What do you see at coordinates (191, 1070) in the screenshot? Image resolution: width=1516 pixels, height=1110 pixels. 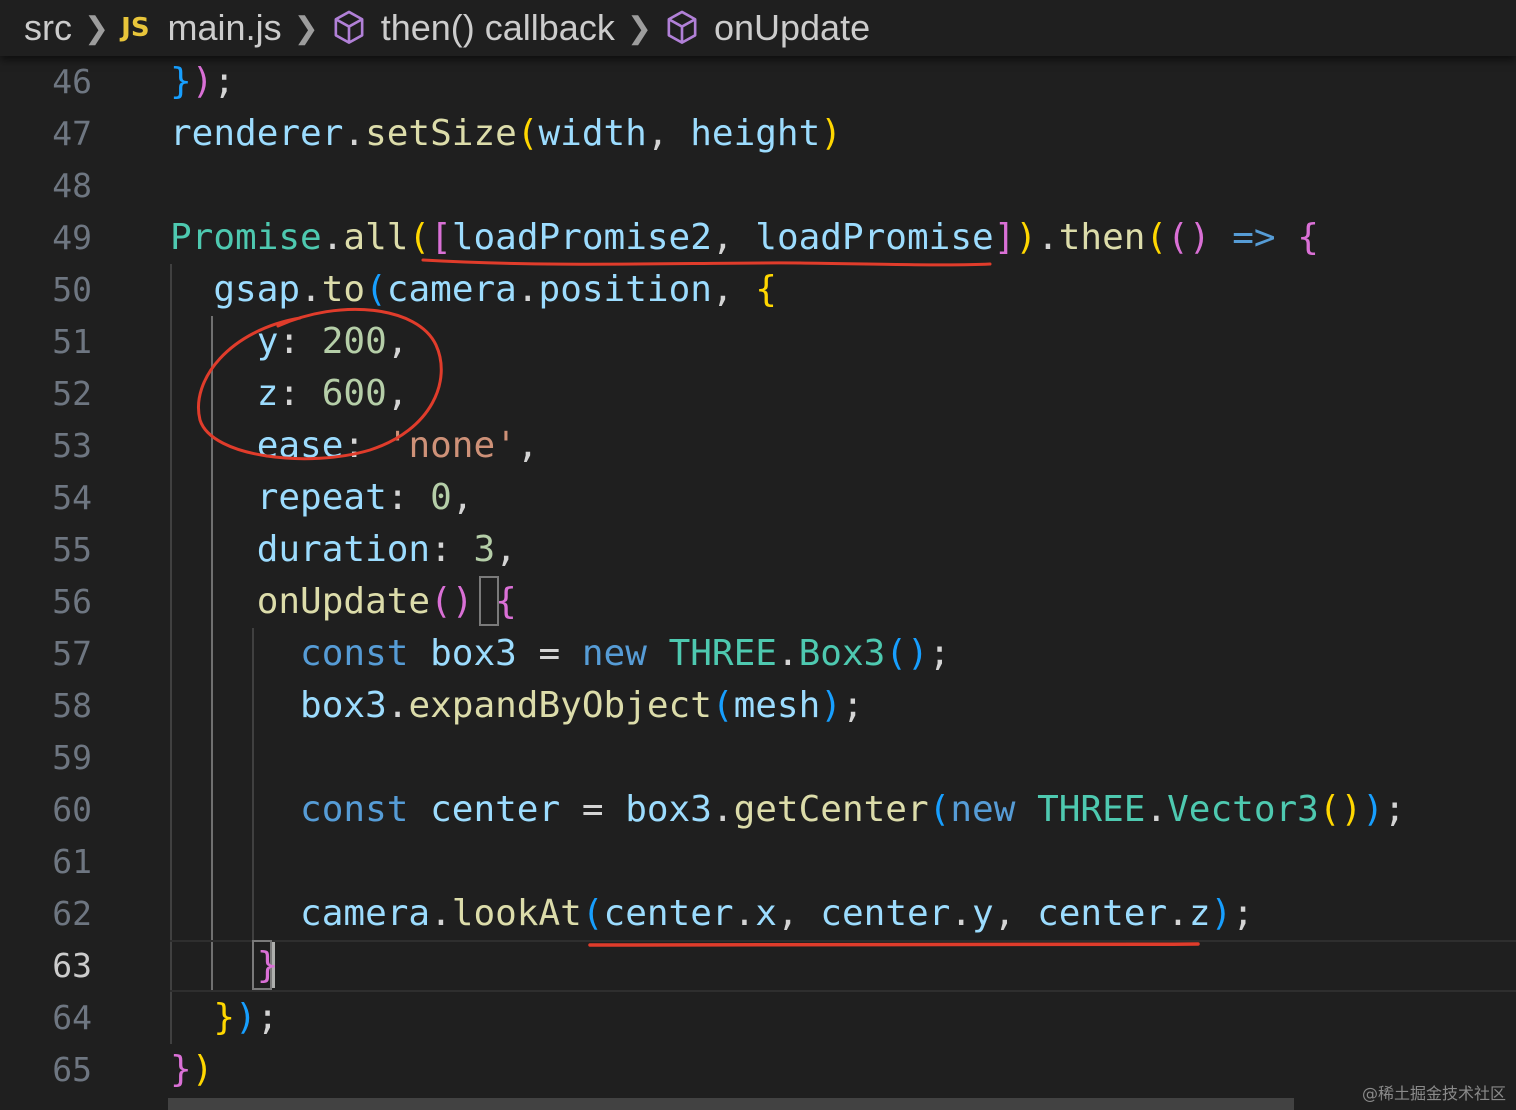 I see `line-content: })` at bounding box center [191, 1070].